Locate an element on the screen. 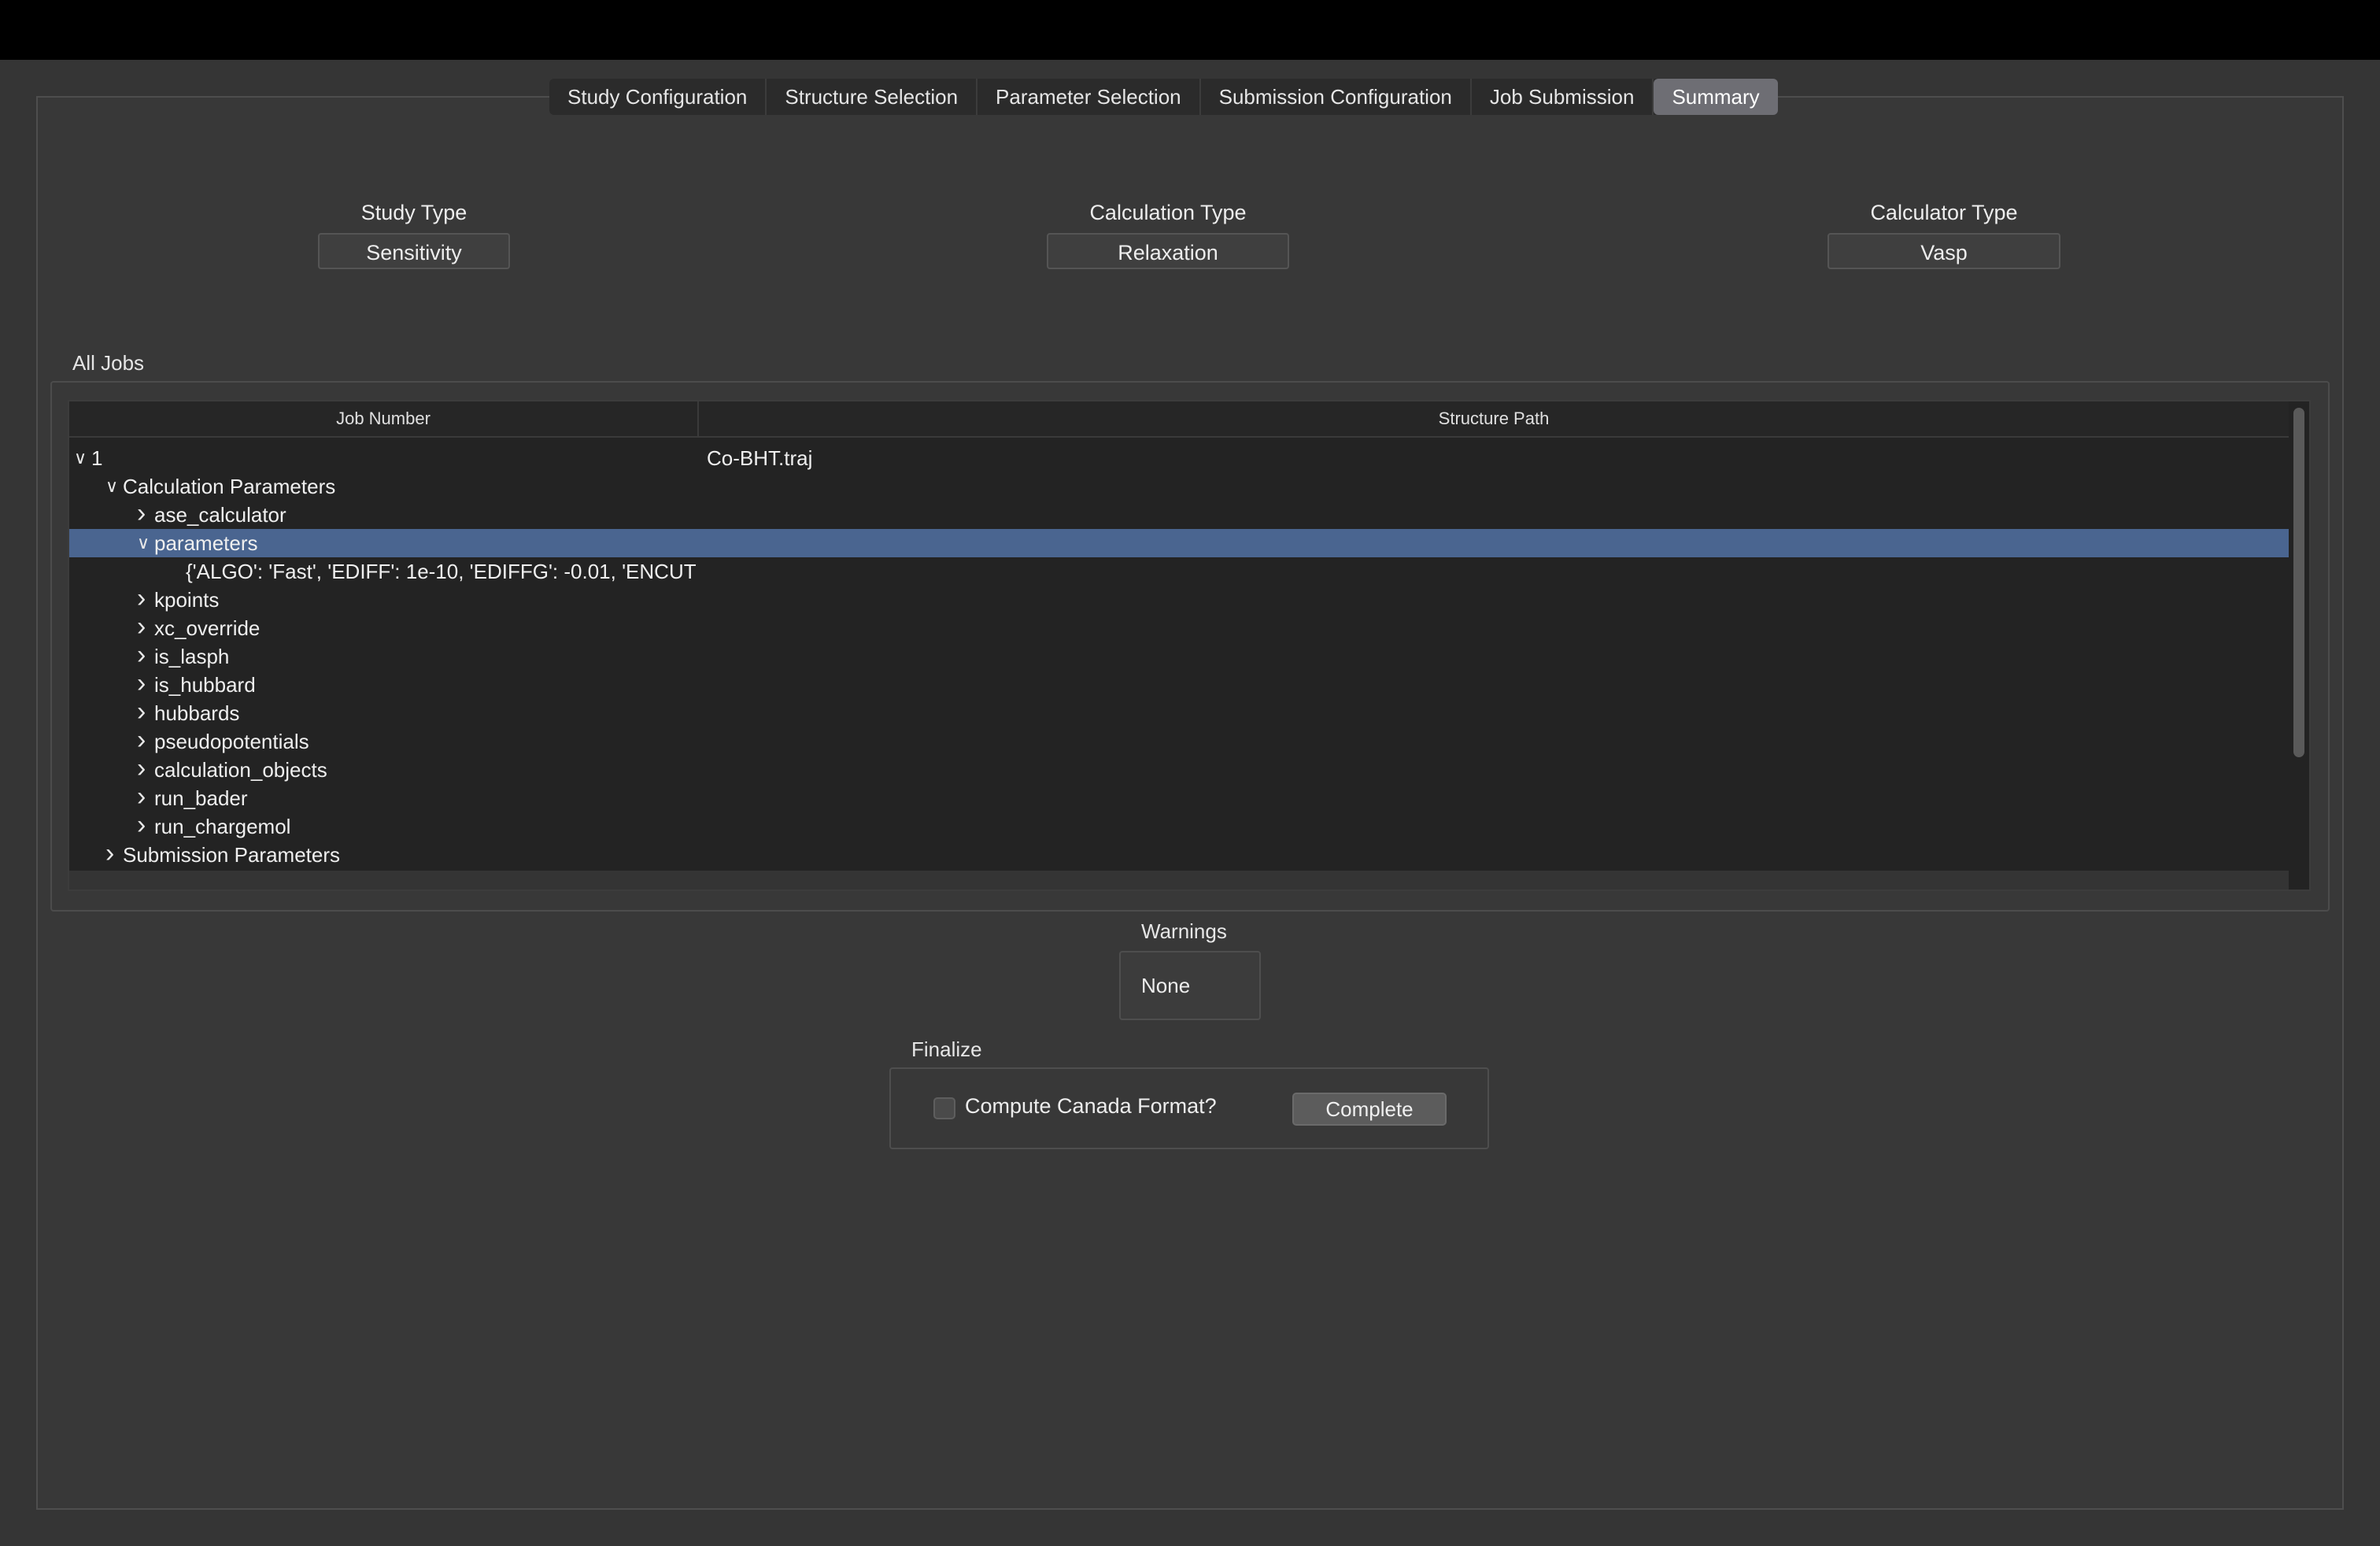  column-header-structure-path: Structure Path is located at coordinates (1494, 418).